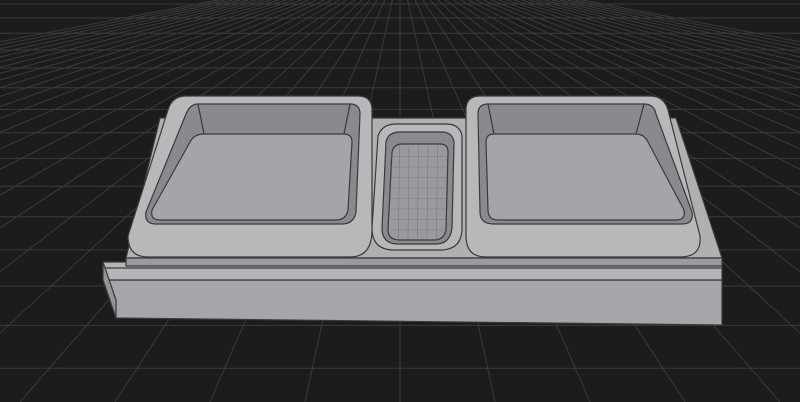 Image resolution: width=800 pixels, height=402 pixels. Describe the element at coordinates (412, 302) in the screenshot. I see `base-front-face` at that location.